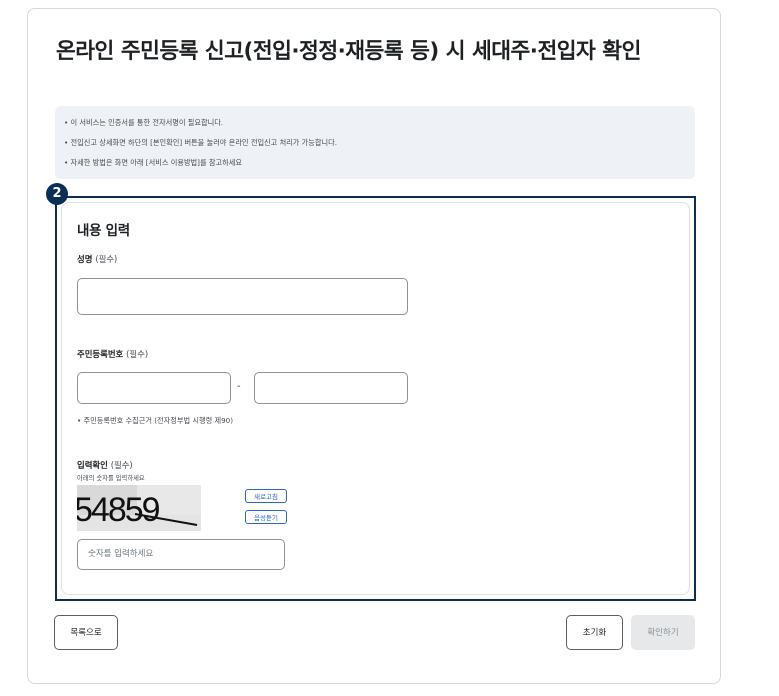  What do you see at coordinates (118, 510) in the screenshot?
I see `captcha-text: 54859` at bounding box center [118, 510].